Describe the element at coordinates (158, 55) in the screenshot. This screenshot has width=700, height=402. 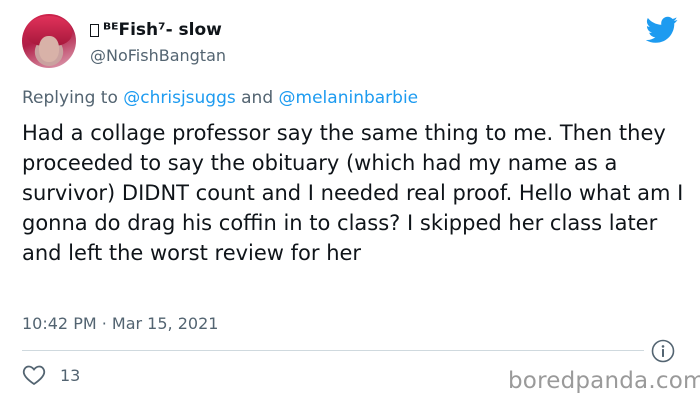
I see `author-handle: @NoFishBangtan` at that location.